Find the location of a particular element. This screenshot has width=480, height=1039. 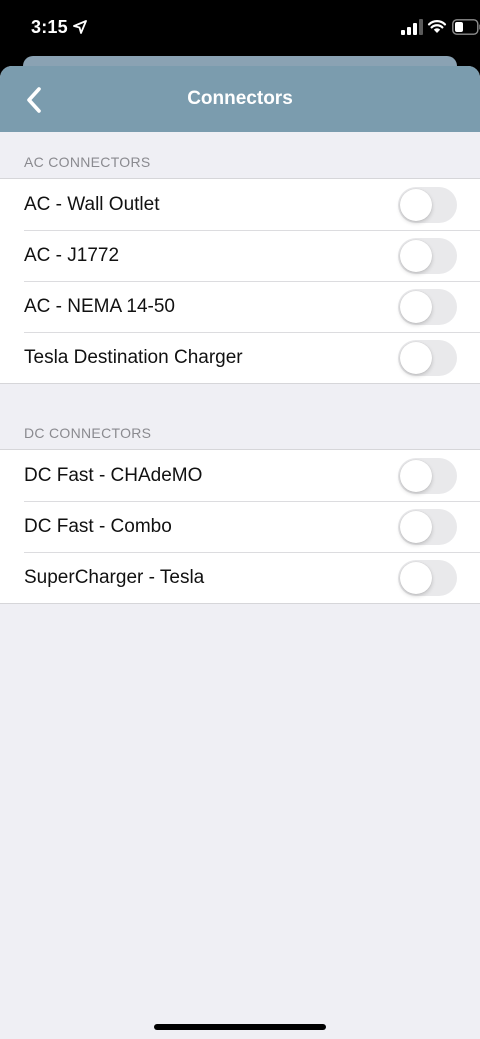

list-item: AC - Wall Outlet is located at coordinates (240, 204).